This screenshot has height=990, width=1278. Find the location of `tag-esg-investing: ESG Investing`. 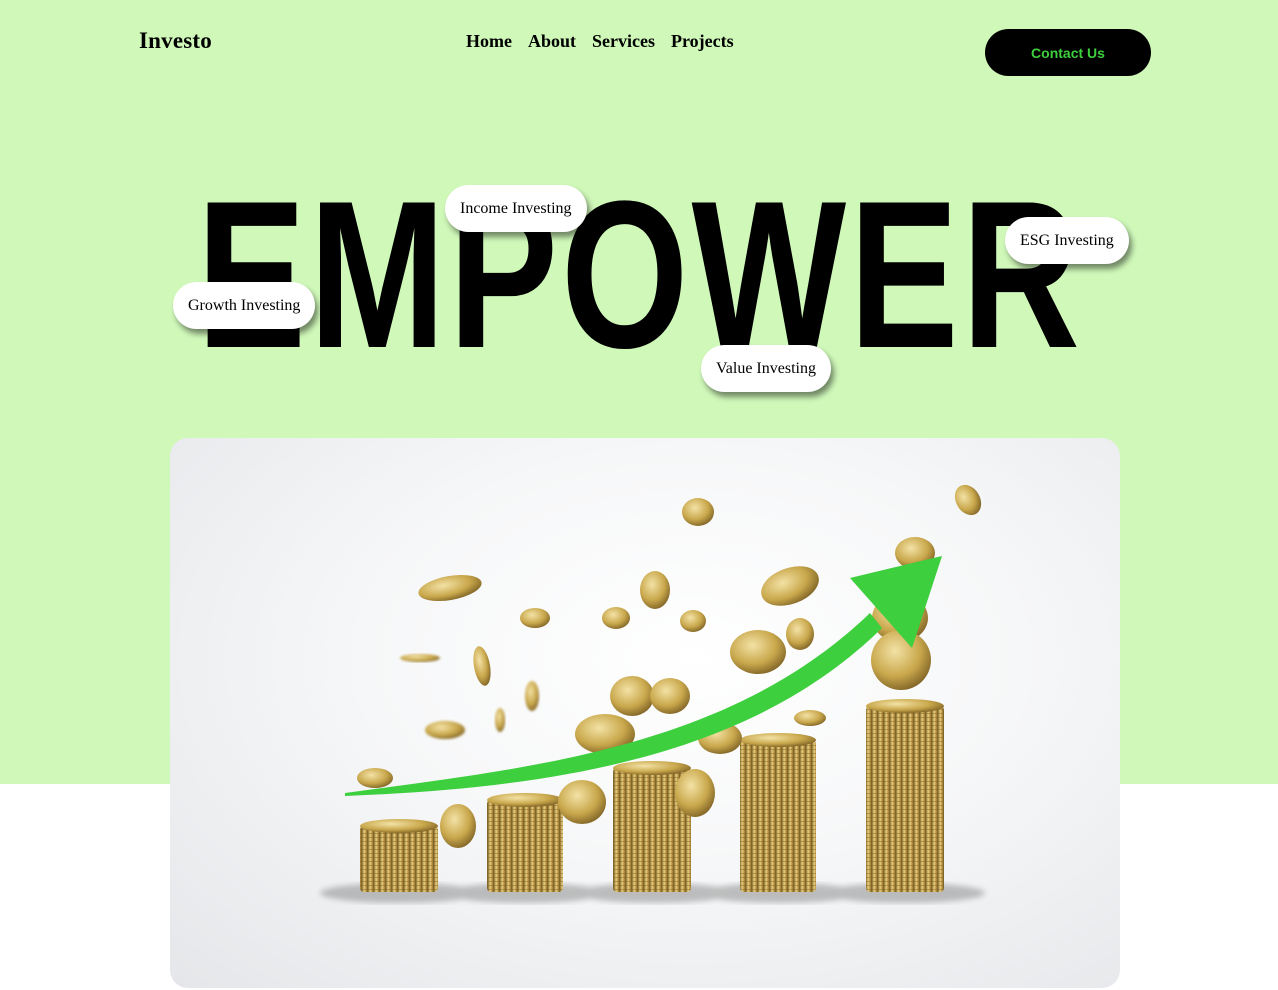

tag-esg-investing: ESG Investing is located at coordinates (1067, 240).